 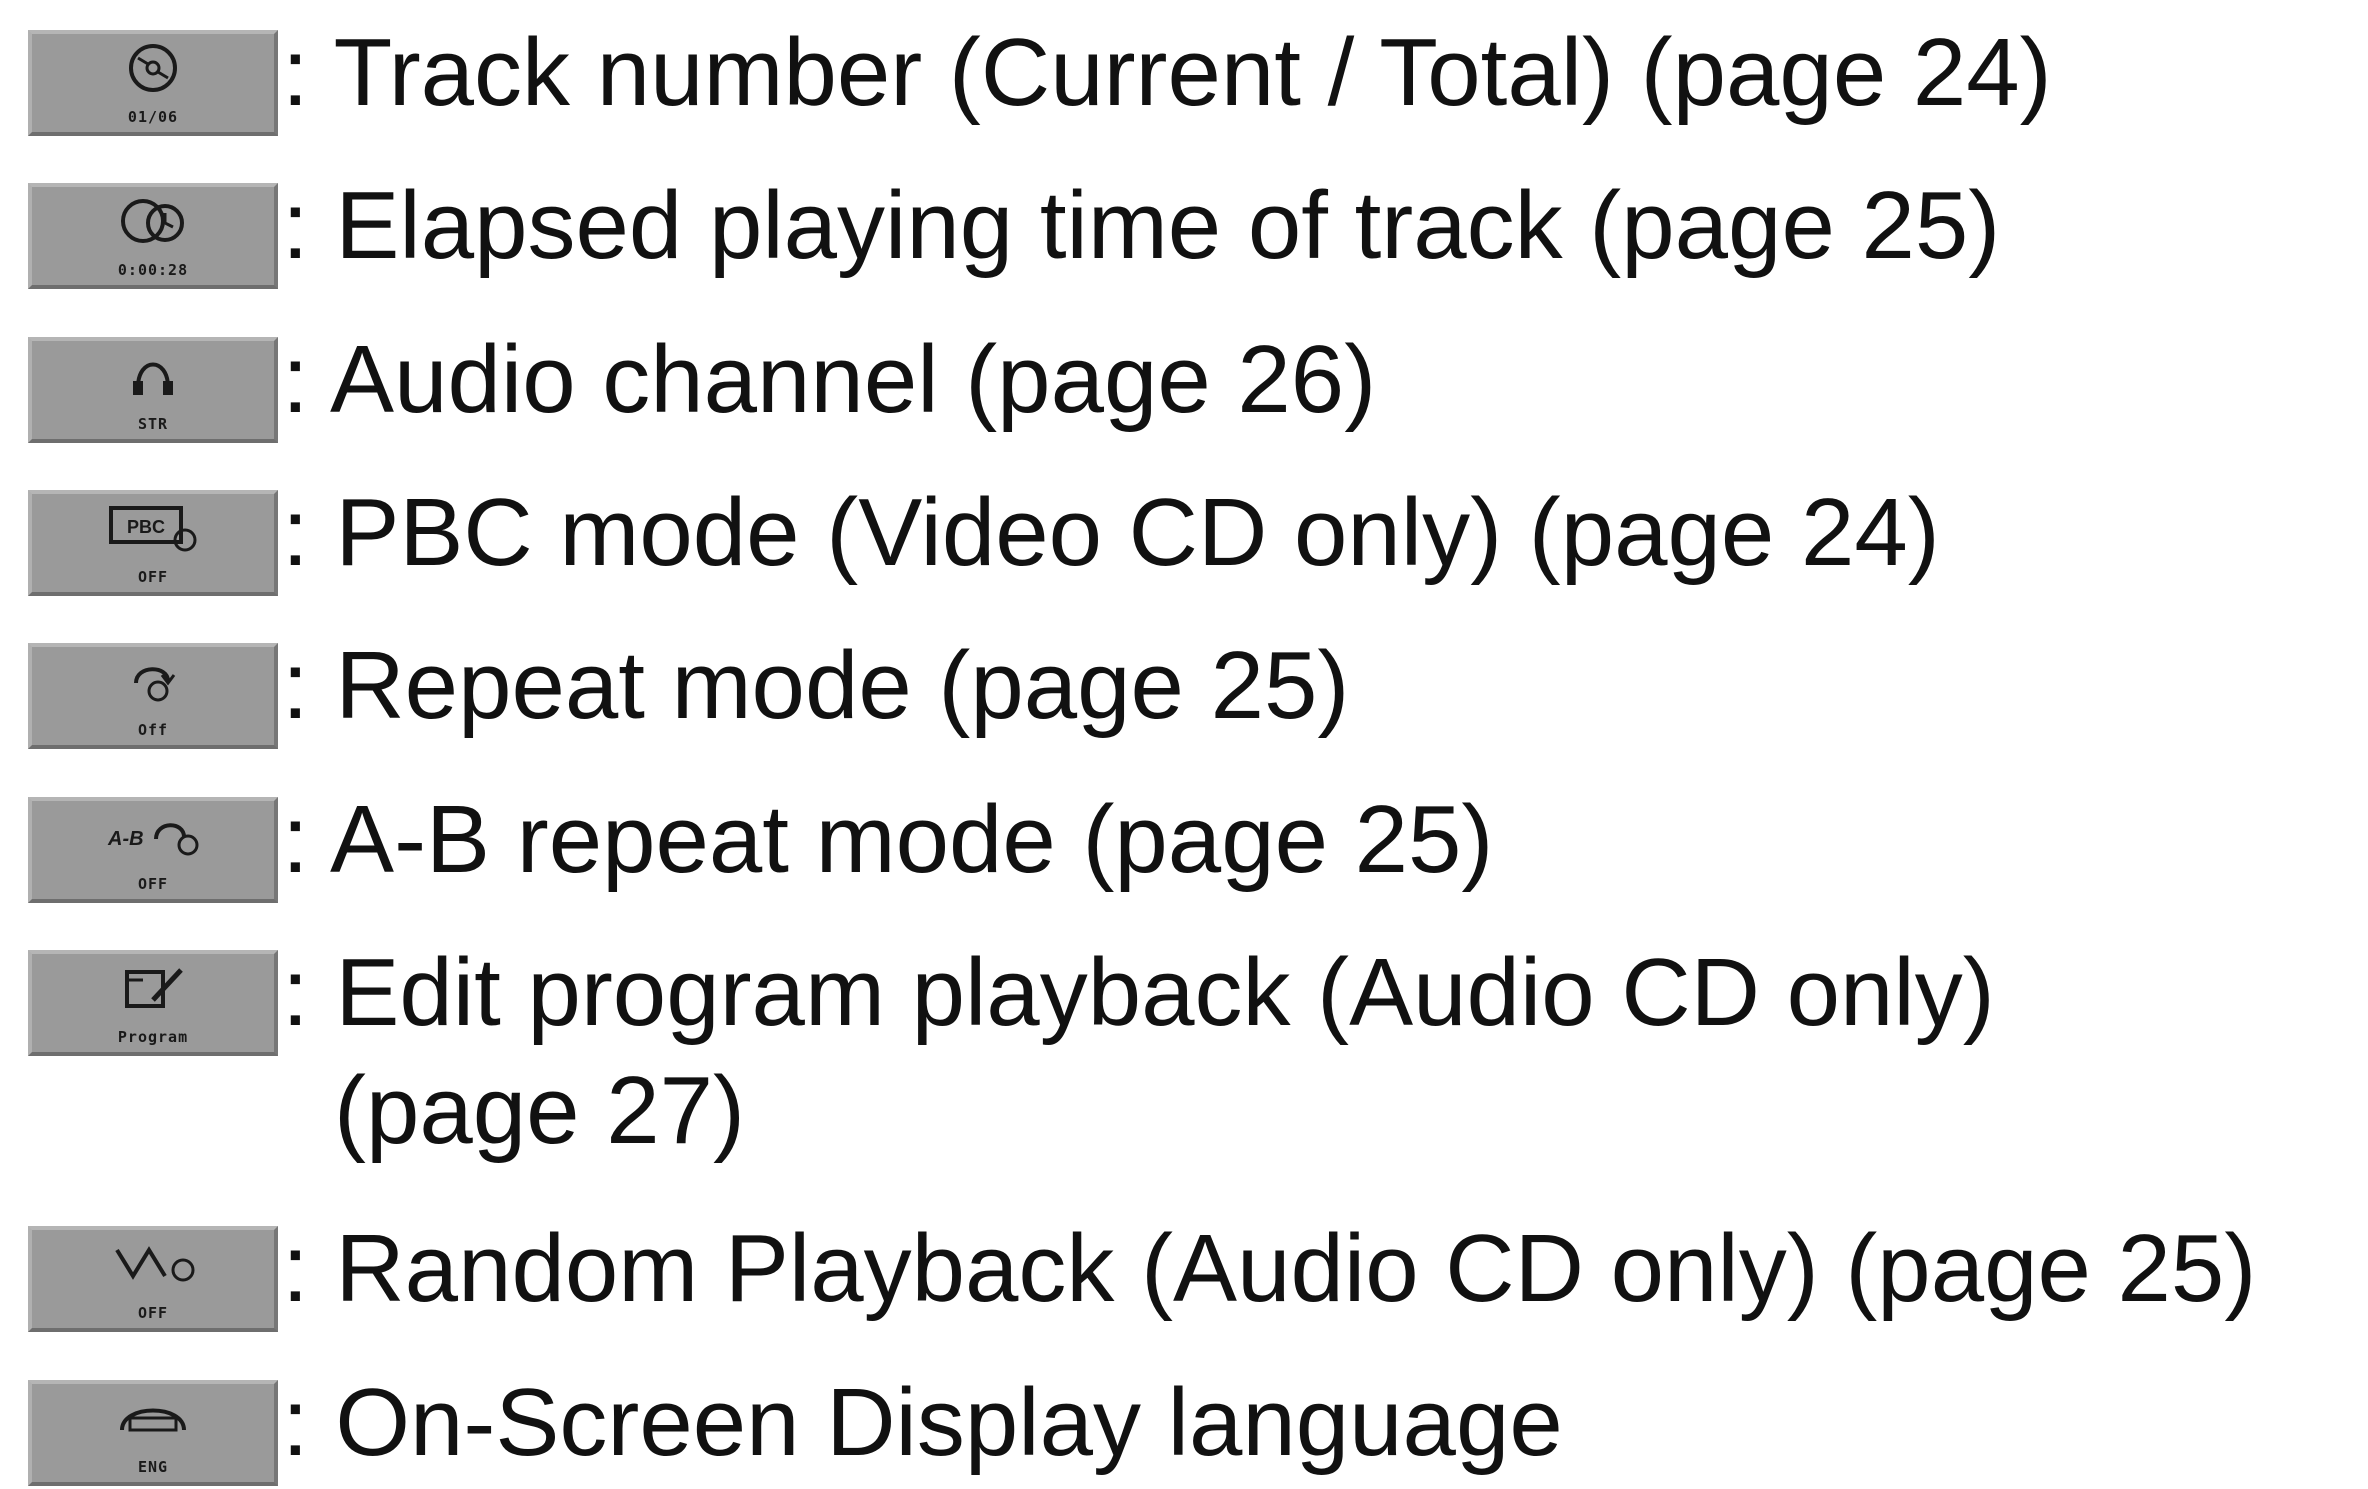 What do you see at coordinates (153, 117) in the screenshot?
I see `icon-caption: 01/06` at bounding box center [153, 117].